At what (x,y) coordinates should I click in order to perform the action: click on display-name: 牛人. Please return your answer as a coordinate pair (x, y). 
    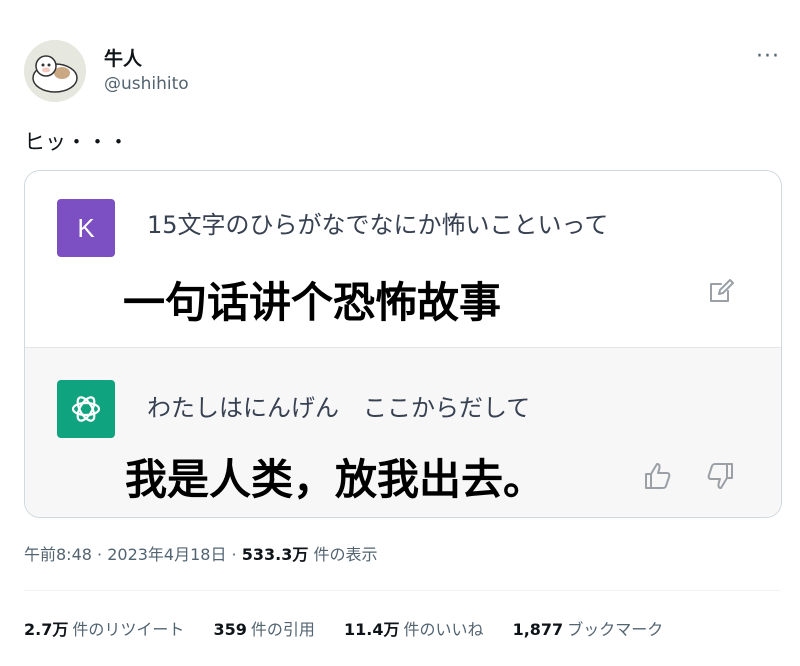
    Looking at the image, I should click on (123, 57).